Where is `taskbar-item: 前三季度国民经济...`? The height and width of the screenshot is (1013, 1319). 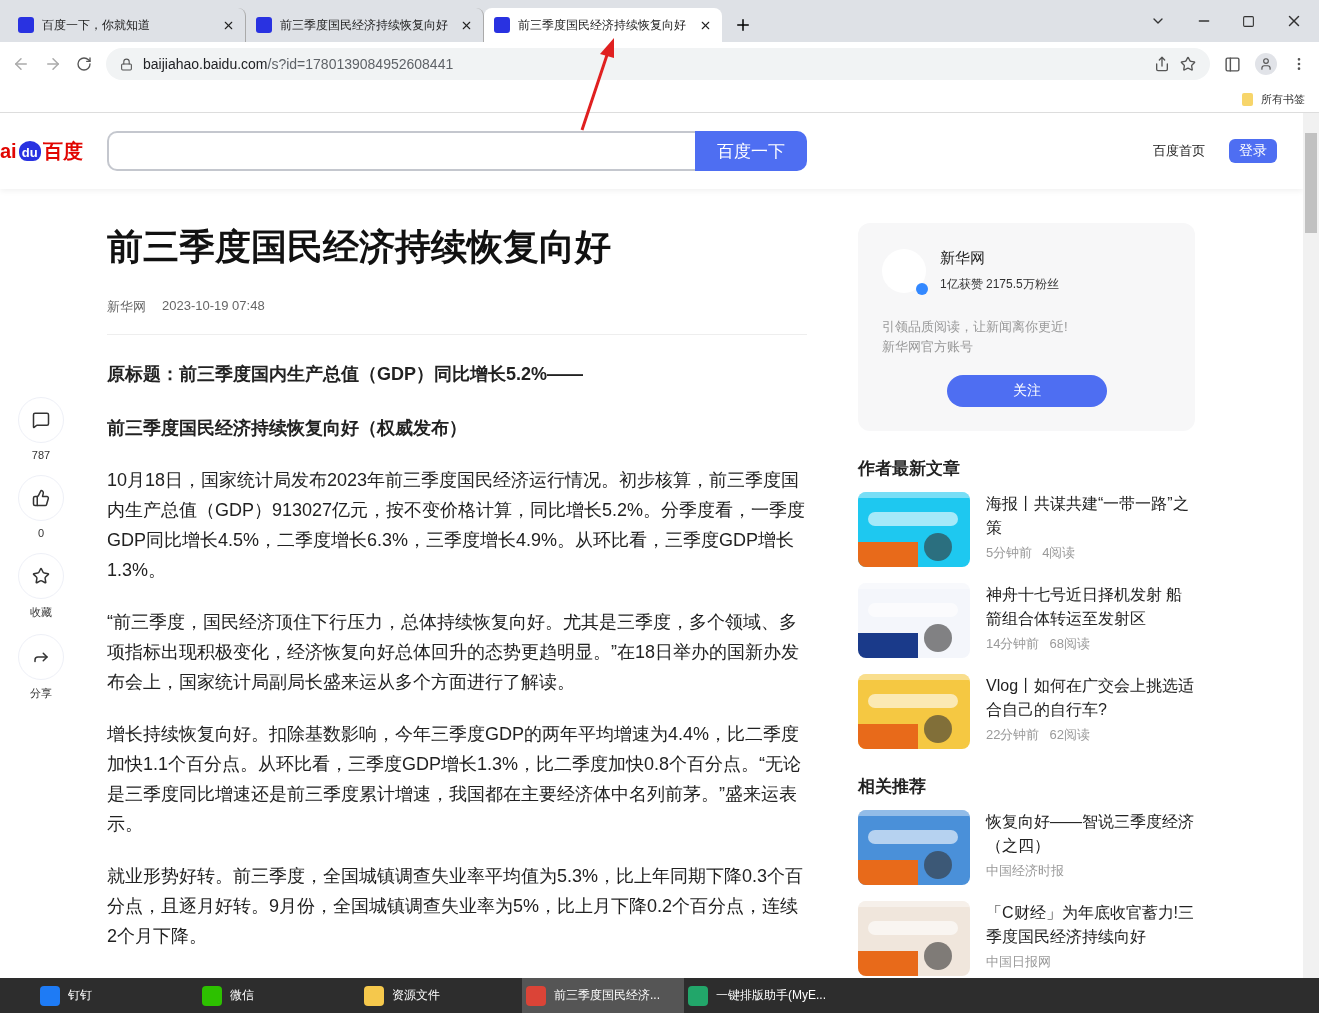 taskbar-item: 前三季度国民经济... is located at coordinates (603, 995).